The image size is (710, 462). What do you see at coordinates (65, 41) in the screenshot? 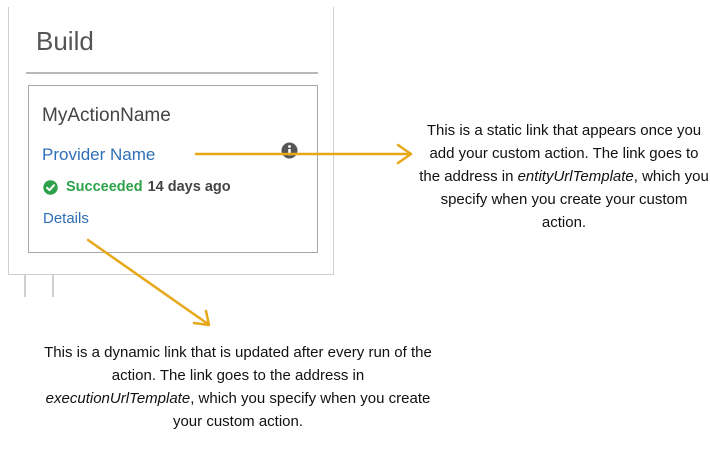
I see `stage-title: Build` at bounding box center [65, 41].